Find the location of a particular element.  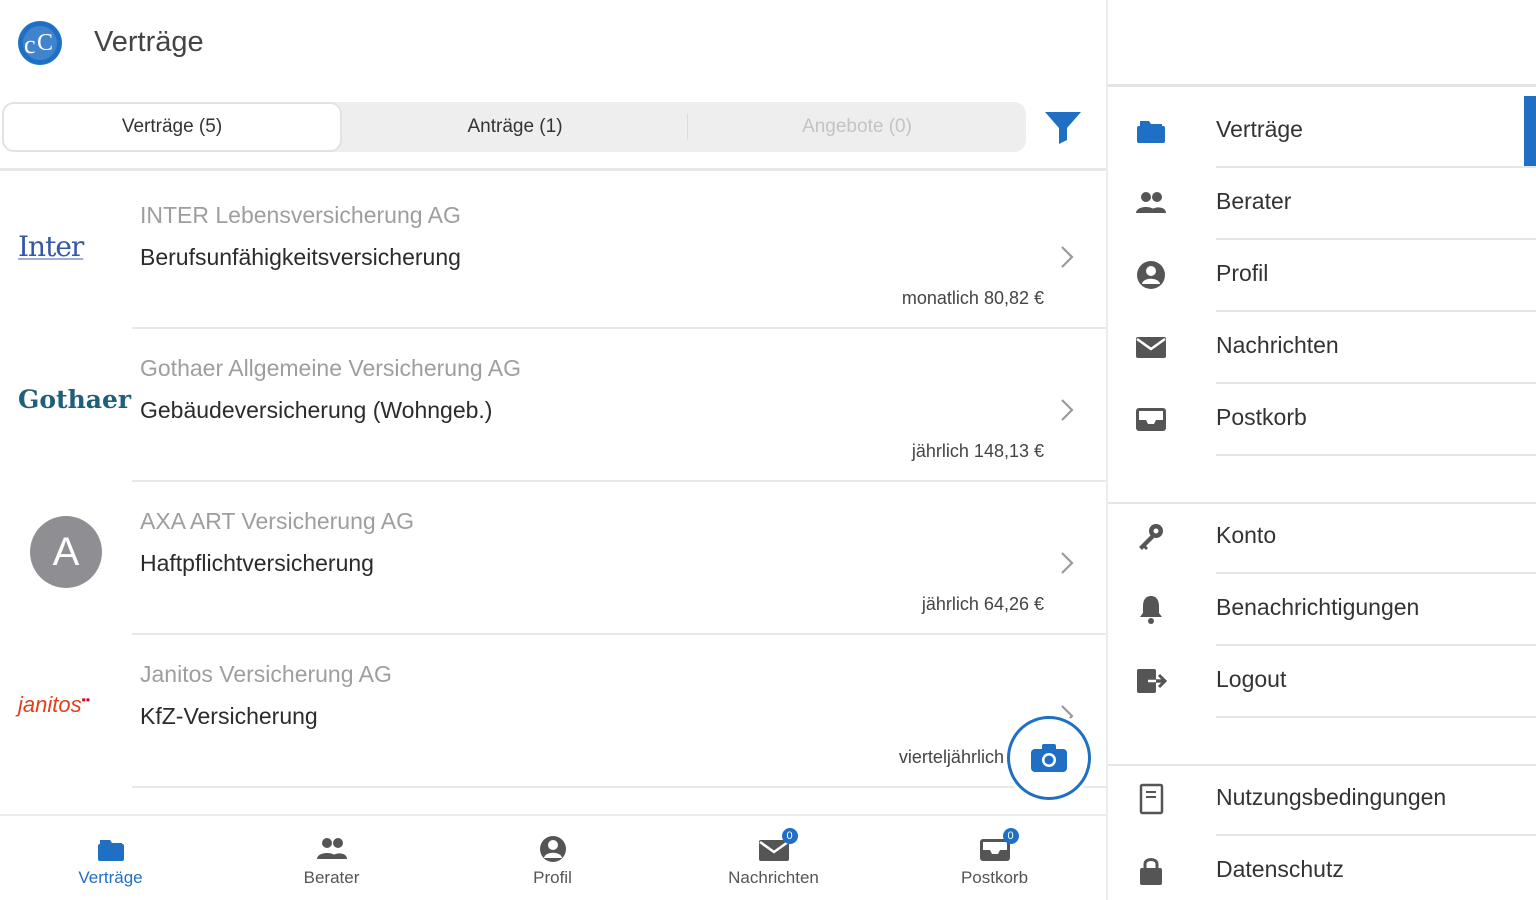

nav-label: Nachrichten is located at coordinates (773, 877).